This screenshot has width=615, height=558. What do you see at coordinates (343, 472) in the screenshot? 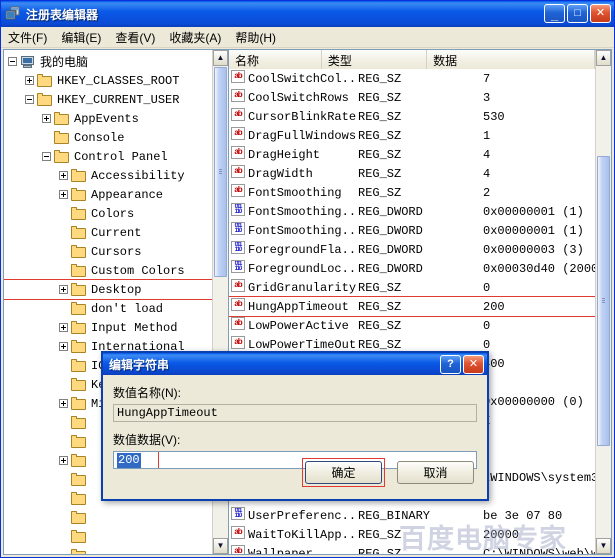
I see `ok-button: 确定` at bounding box center [343, 472].